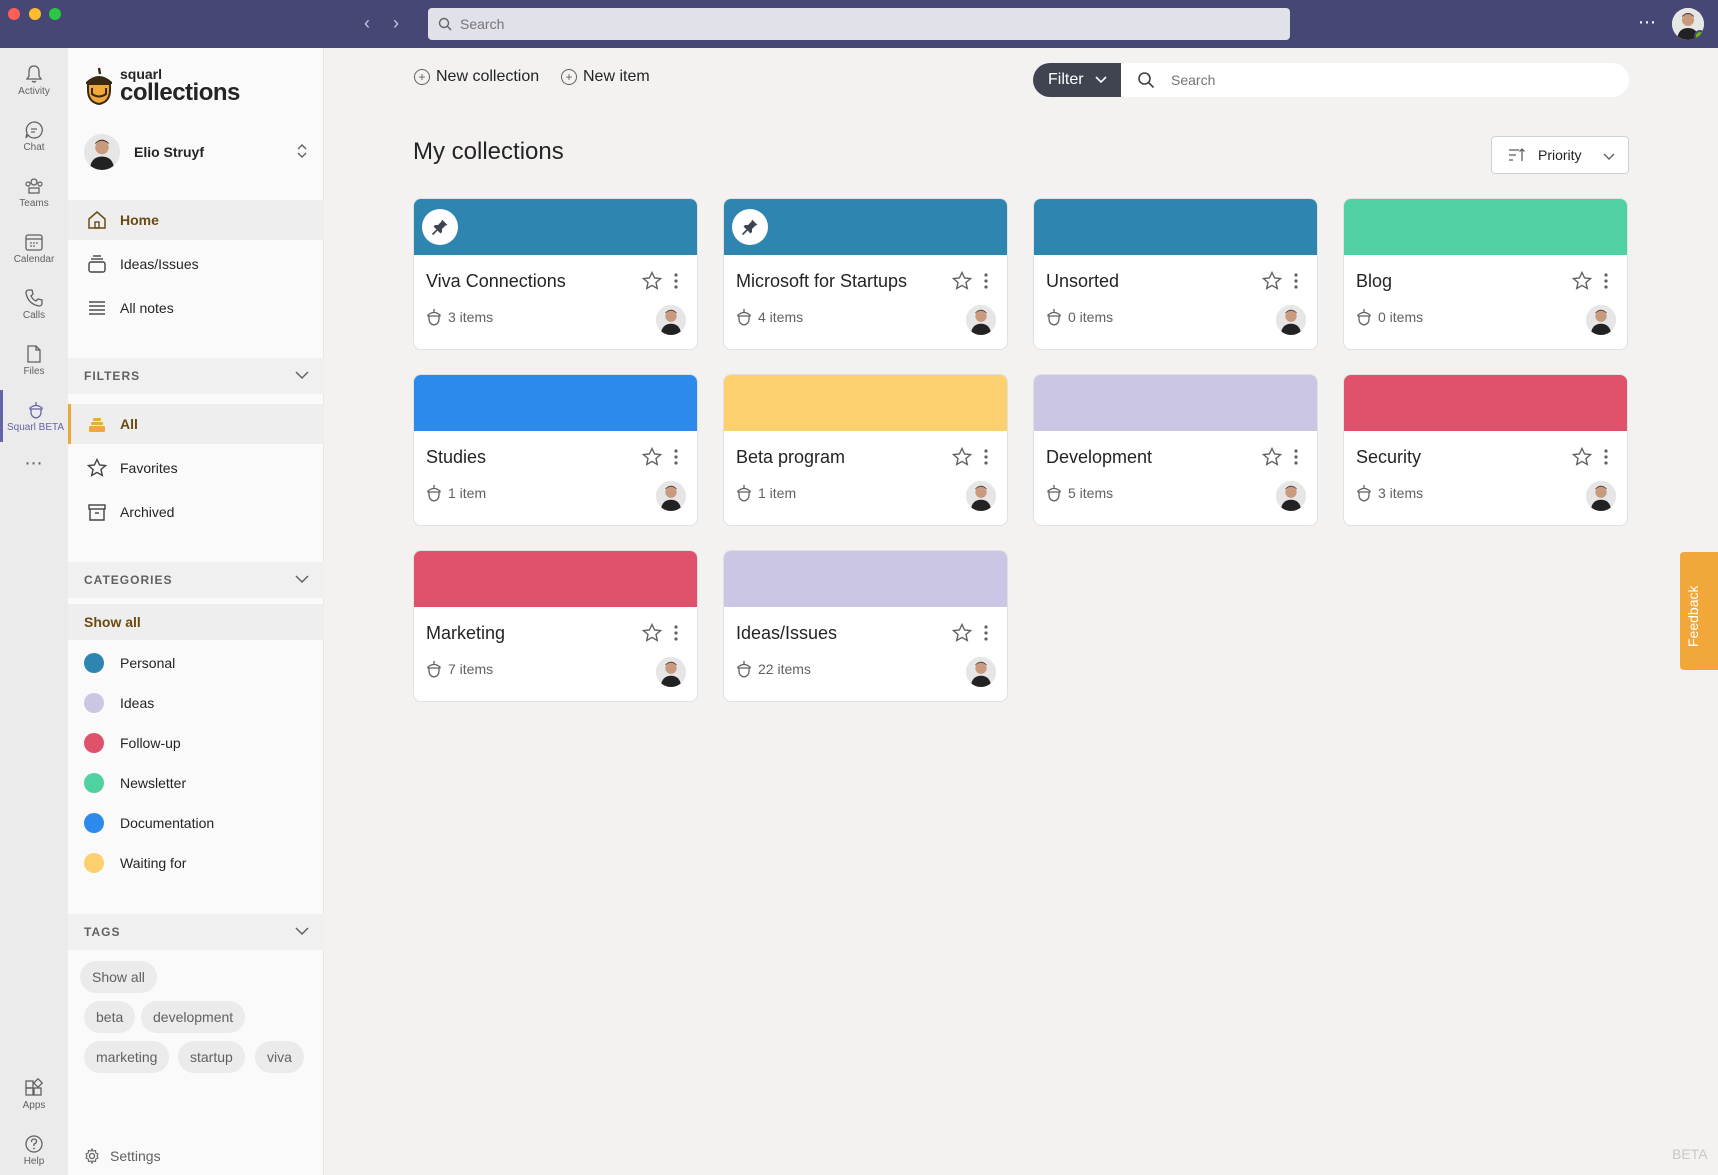 The height and width of the screenshot is (1175, 1718). Describe the element at coordinates (34, 136) in the screenshot. I see `rail-item-chat: Chat` at that location.